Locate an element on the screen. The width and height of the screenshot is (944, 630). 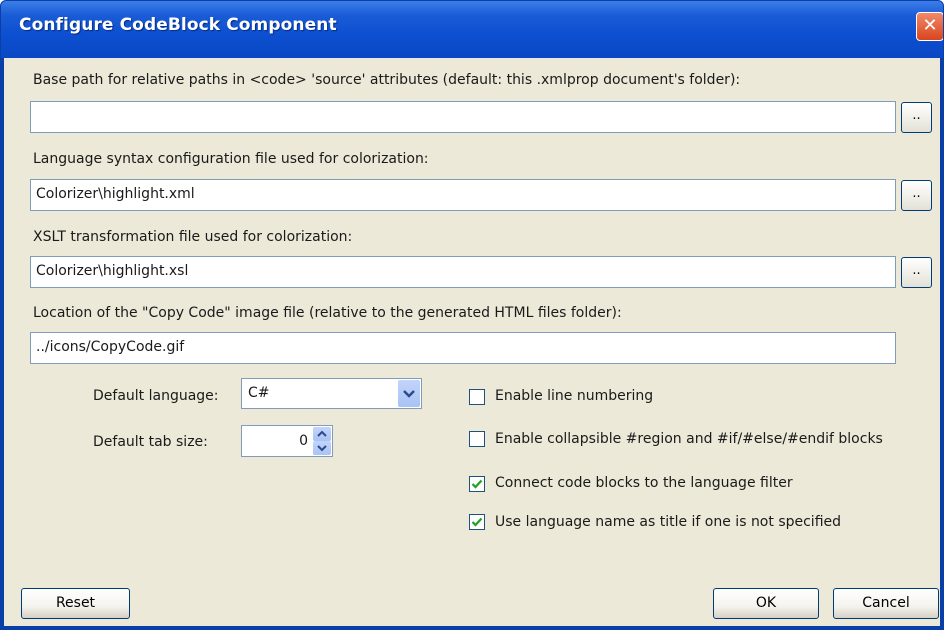
close-button: ✕ is located at coordinates (929, 26).